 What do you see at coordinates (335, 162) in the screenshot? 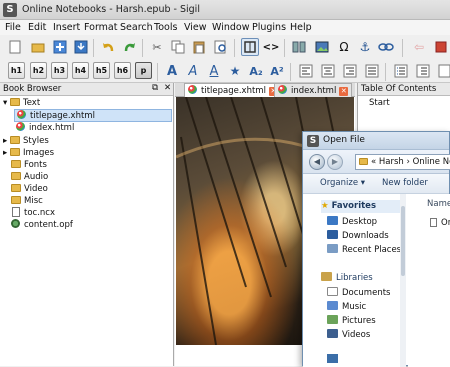
I see `forward-button-icon: ▶` at bounding box center [335, 162].